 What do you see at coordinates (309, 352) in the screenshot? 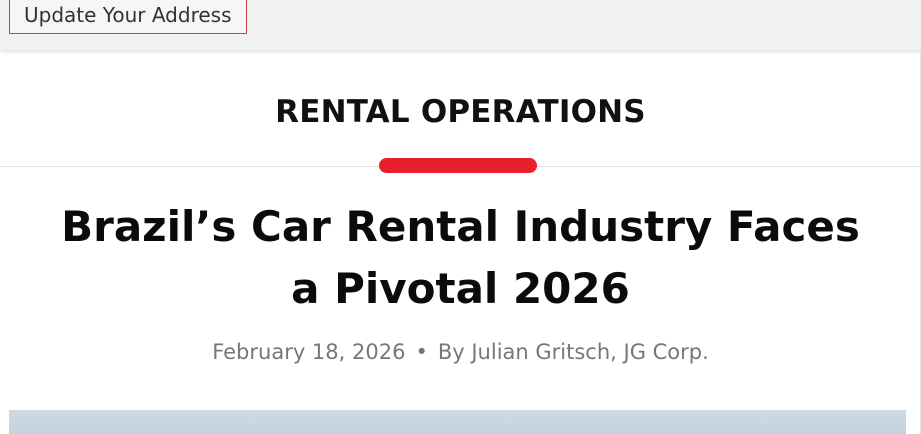
I see `article-date: February 18, 2026` at bounding box center [309, 352].